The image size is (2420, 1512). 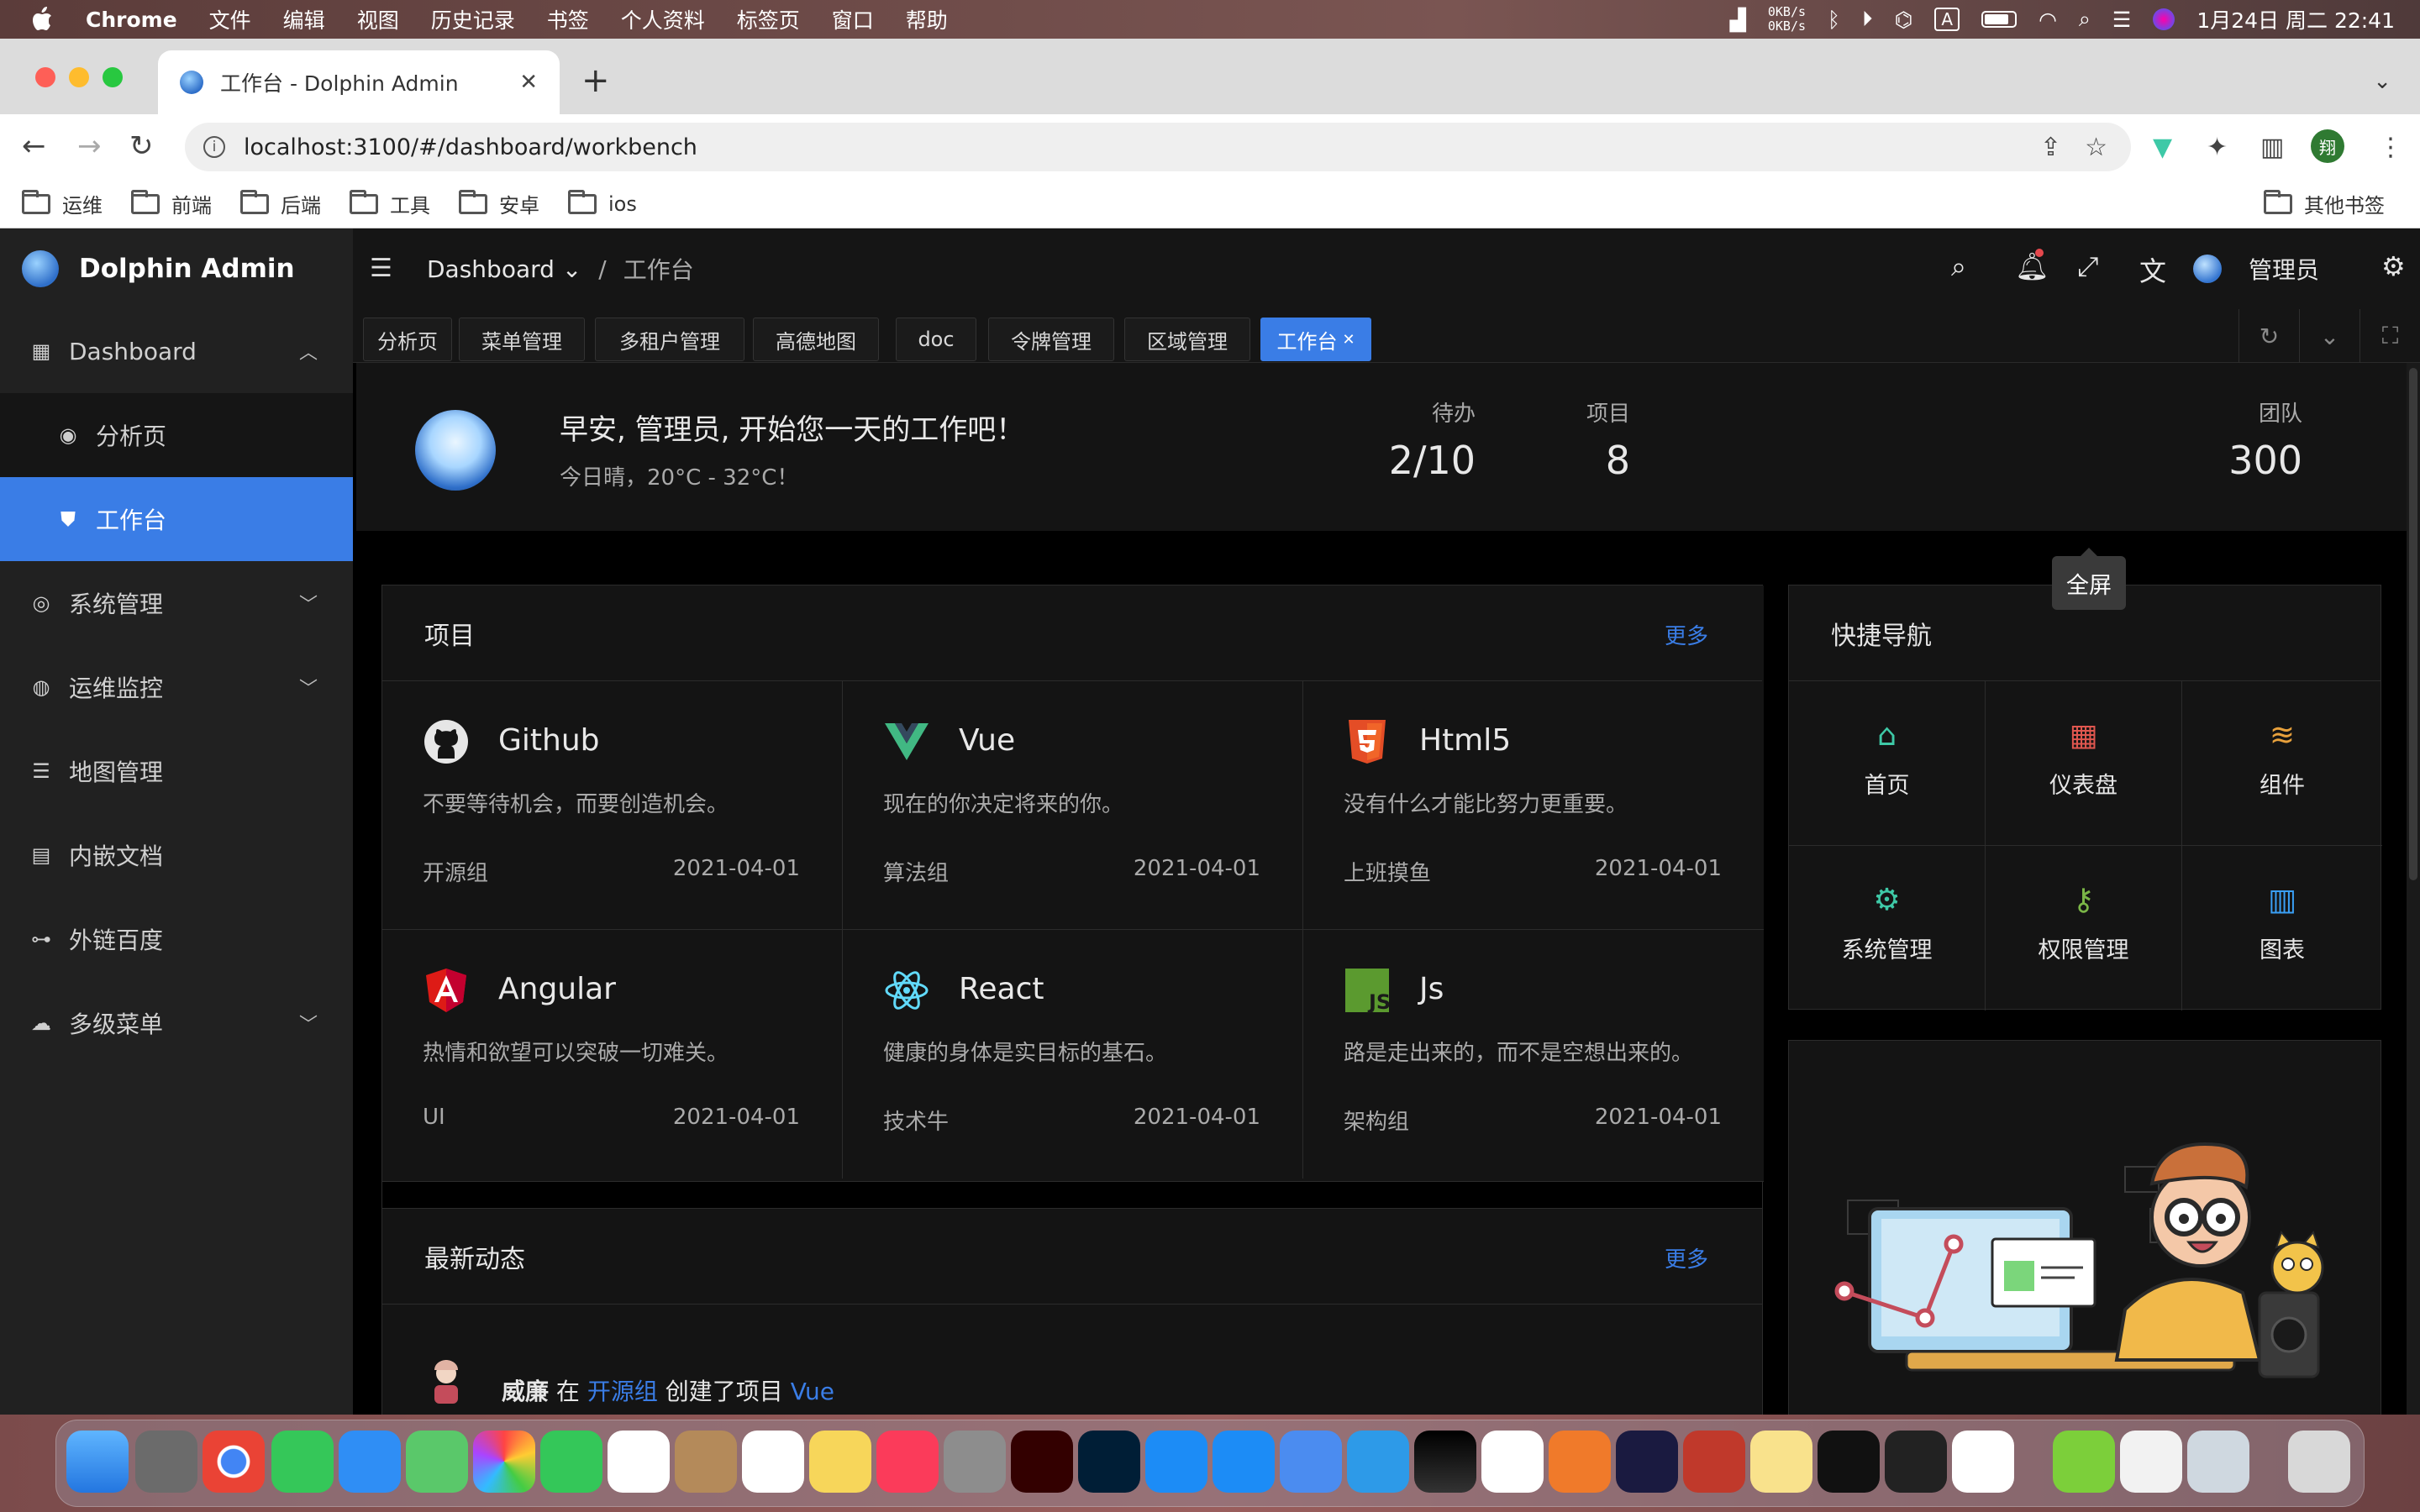 What do you see at coordinates (596, 80) in the screenshot?
I see `new-tab-button: +` at bounding box center [596, 80].